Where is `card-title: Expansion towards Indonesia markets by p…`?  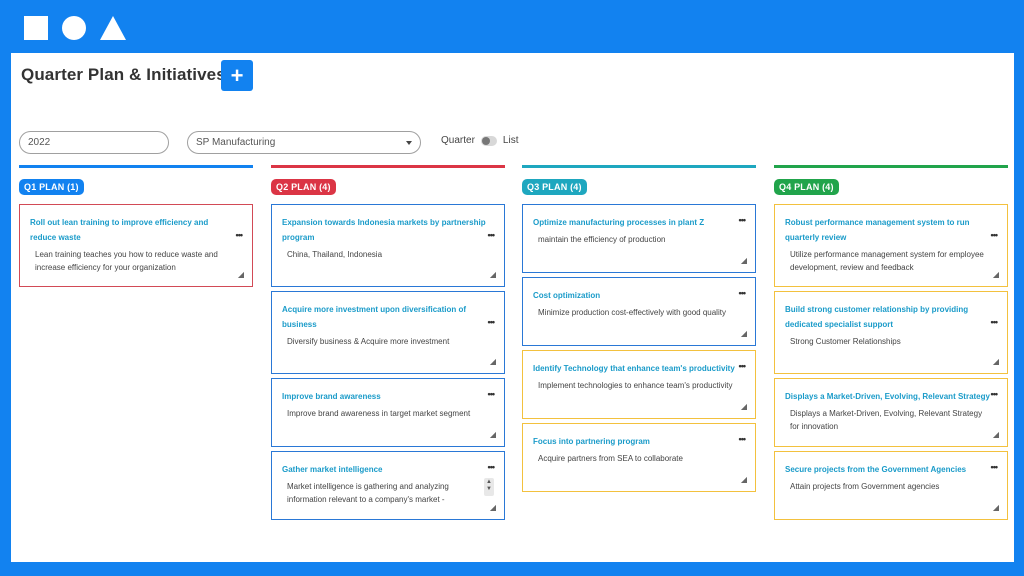 card-title: Expansion towards Indonesia markets by p… is located at coordinates (384, 230).